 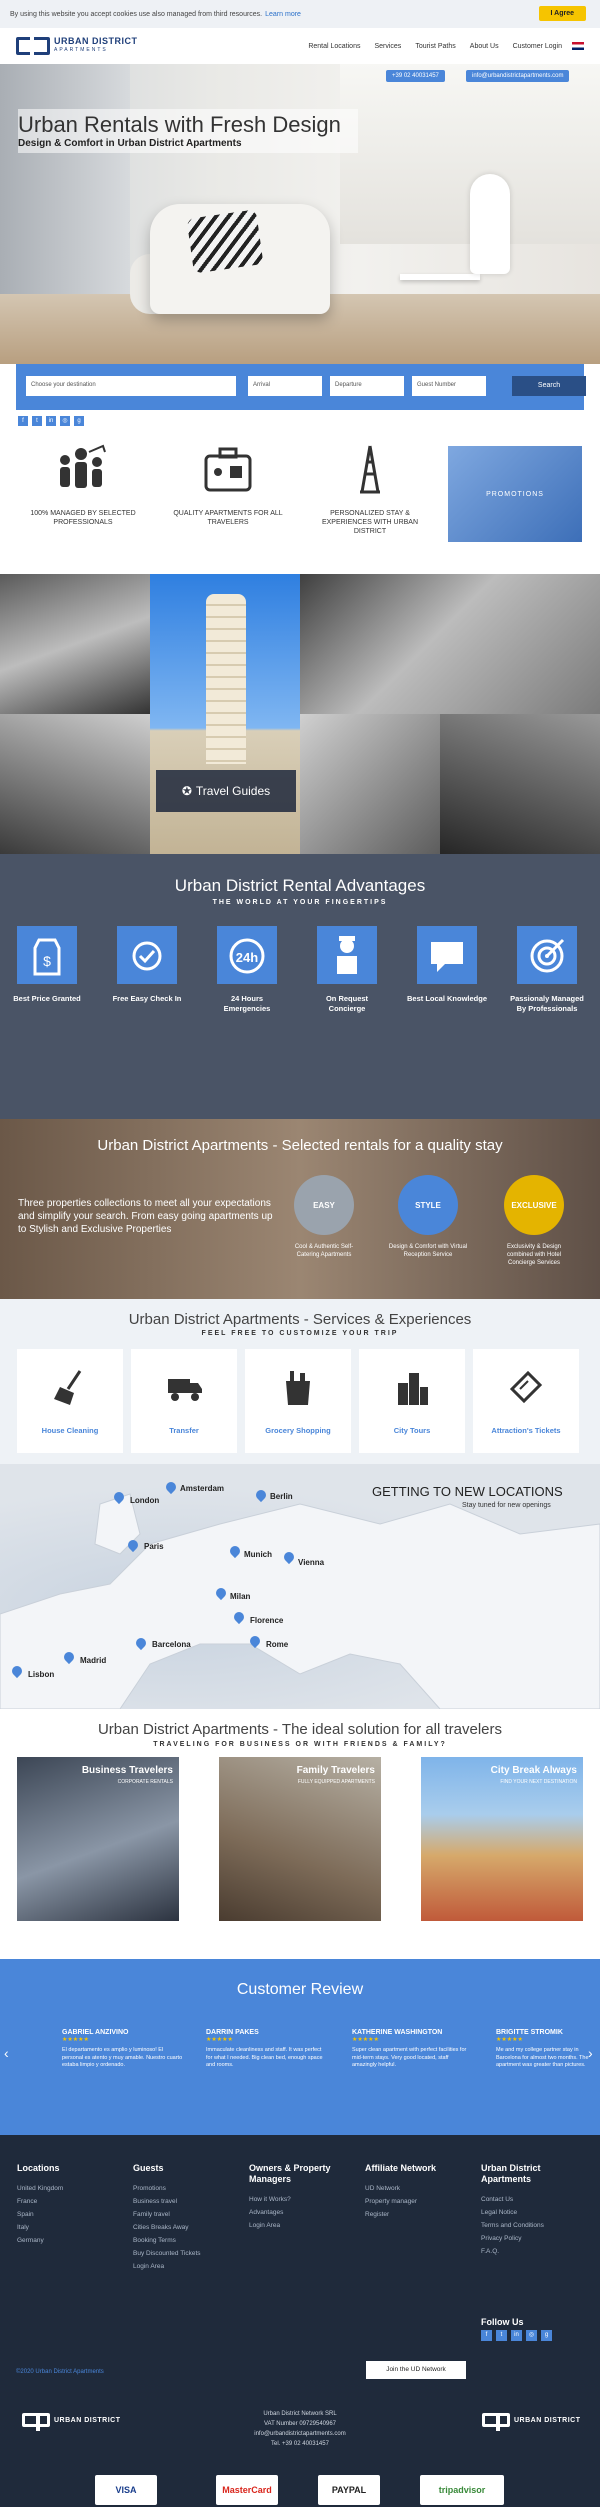 What do you see at coordinates (93, 1660) in the screenshot?
I see `city-madrid: Madrid` at bounding box center [93, 1660].